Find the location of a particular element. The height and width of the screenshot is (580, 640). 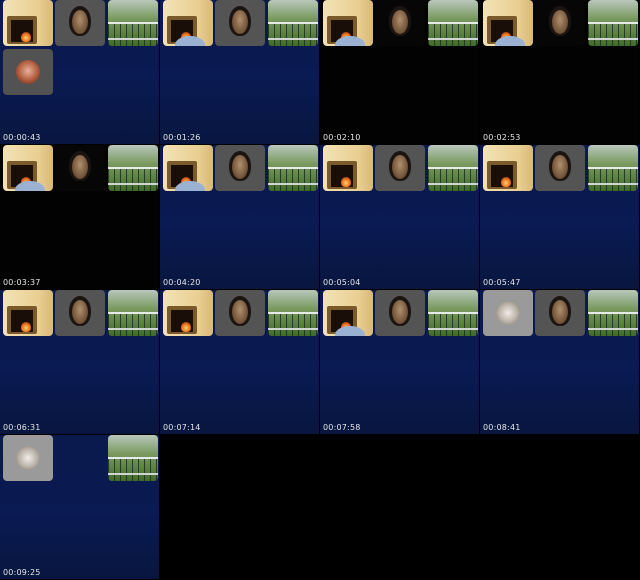

frame-timestamp: 00:01:26 is located at coordinates (182, 137).